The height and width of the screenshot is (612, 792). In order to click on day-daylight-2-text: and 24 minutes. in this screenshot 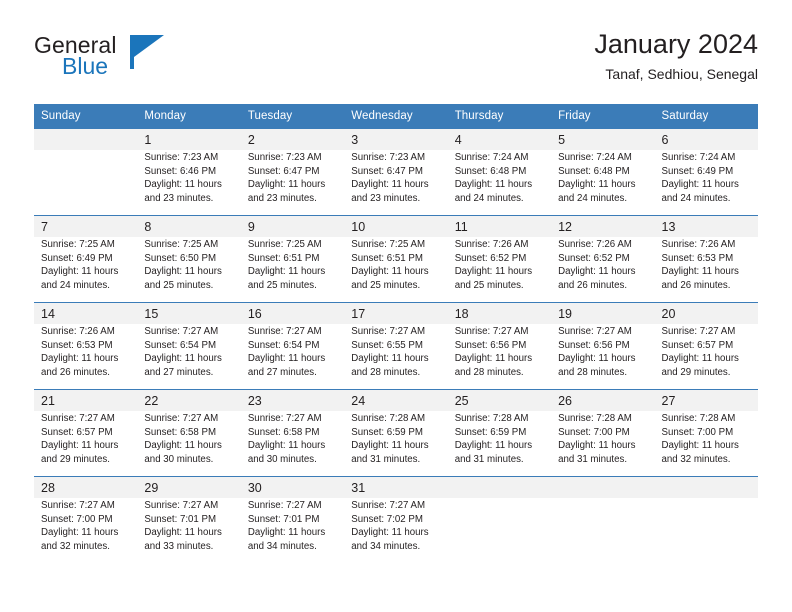, I will do `click(75, 285)`.